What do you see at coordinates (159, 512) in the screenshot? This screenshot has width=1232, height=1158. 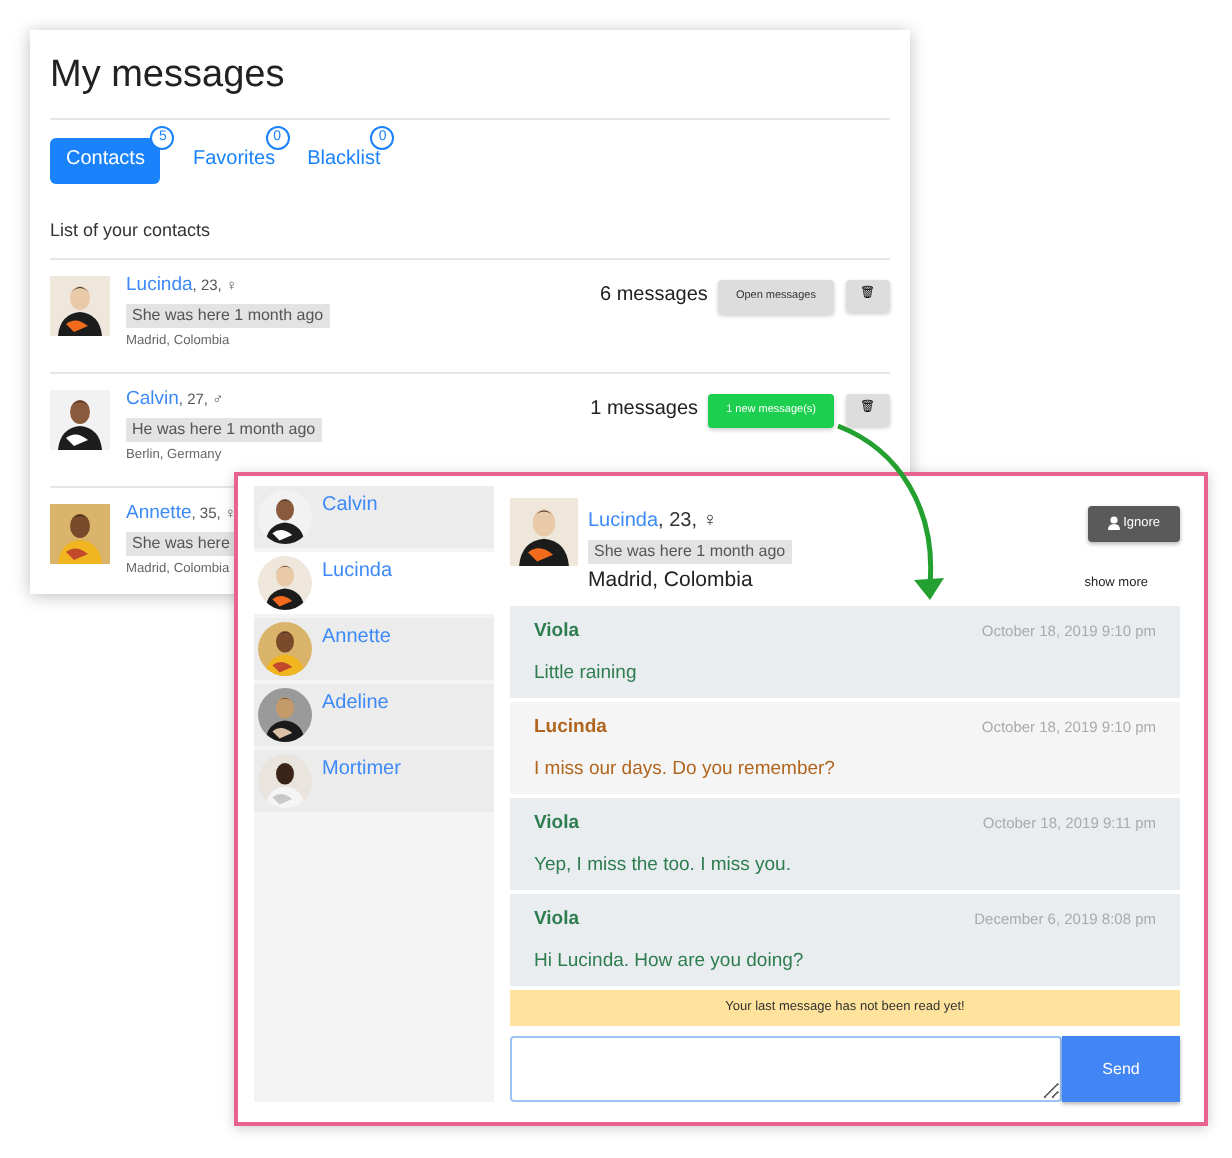 I see `contact-name: Annette` at bounding box center [159, 512].